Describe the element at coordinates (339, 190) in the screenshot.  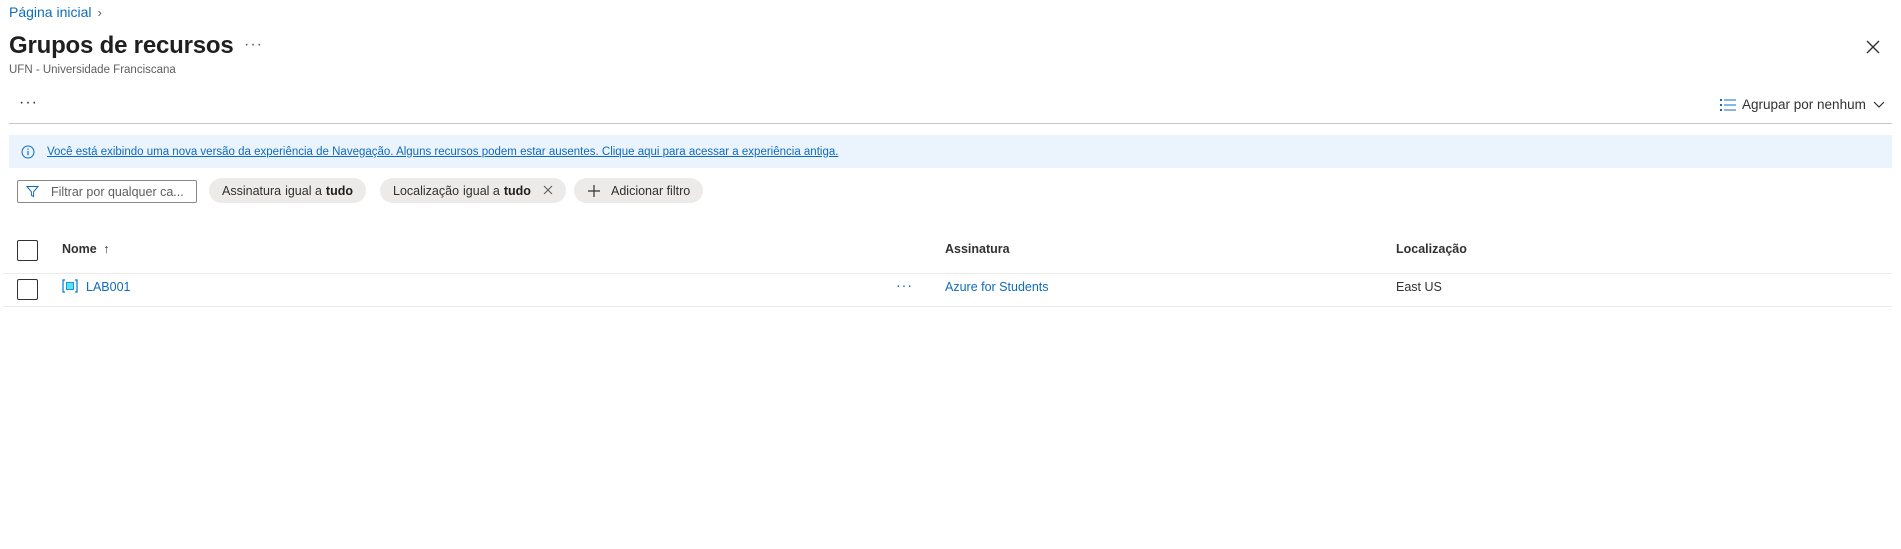
I see `subscription-filter-value: tudo` at that location.